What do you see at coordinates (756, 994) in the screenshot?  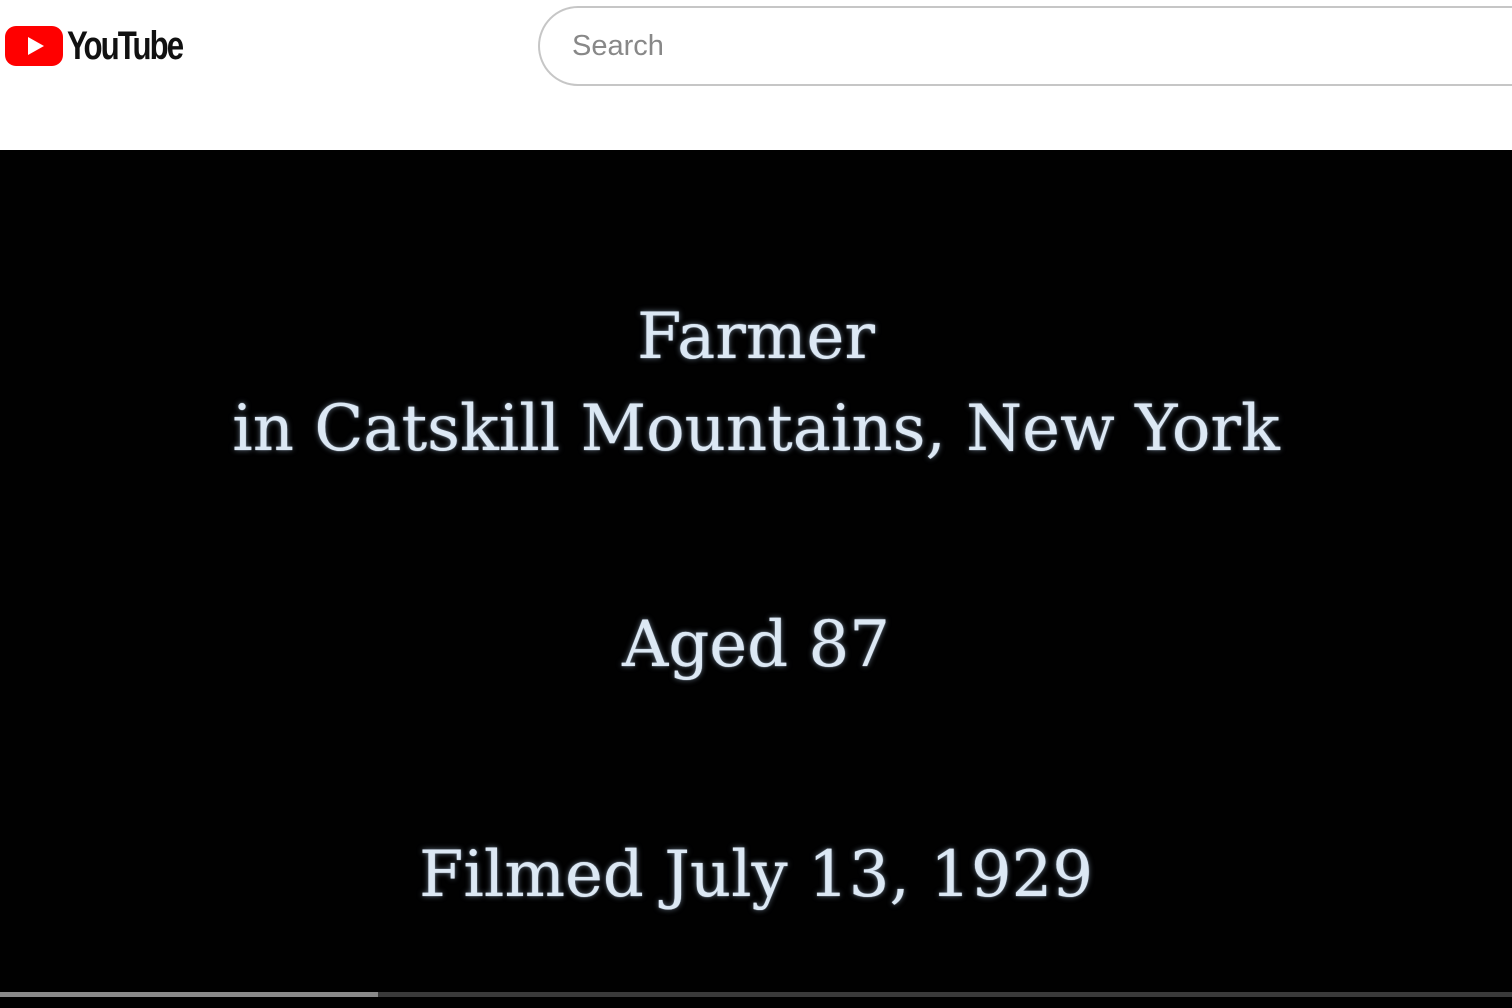 I see `video-progress-bar` at bounding box center [756, 994].